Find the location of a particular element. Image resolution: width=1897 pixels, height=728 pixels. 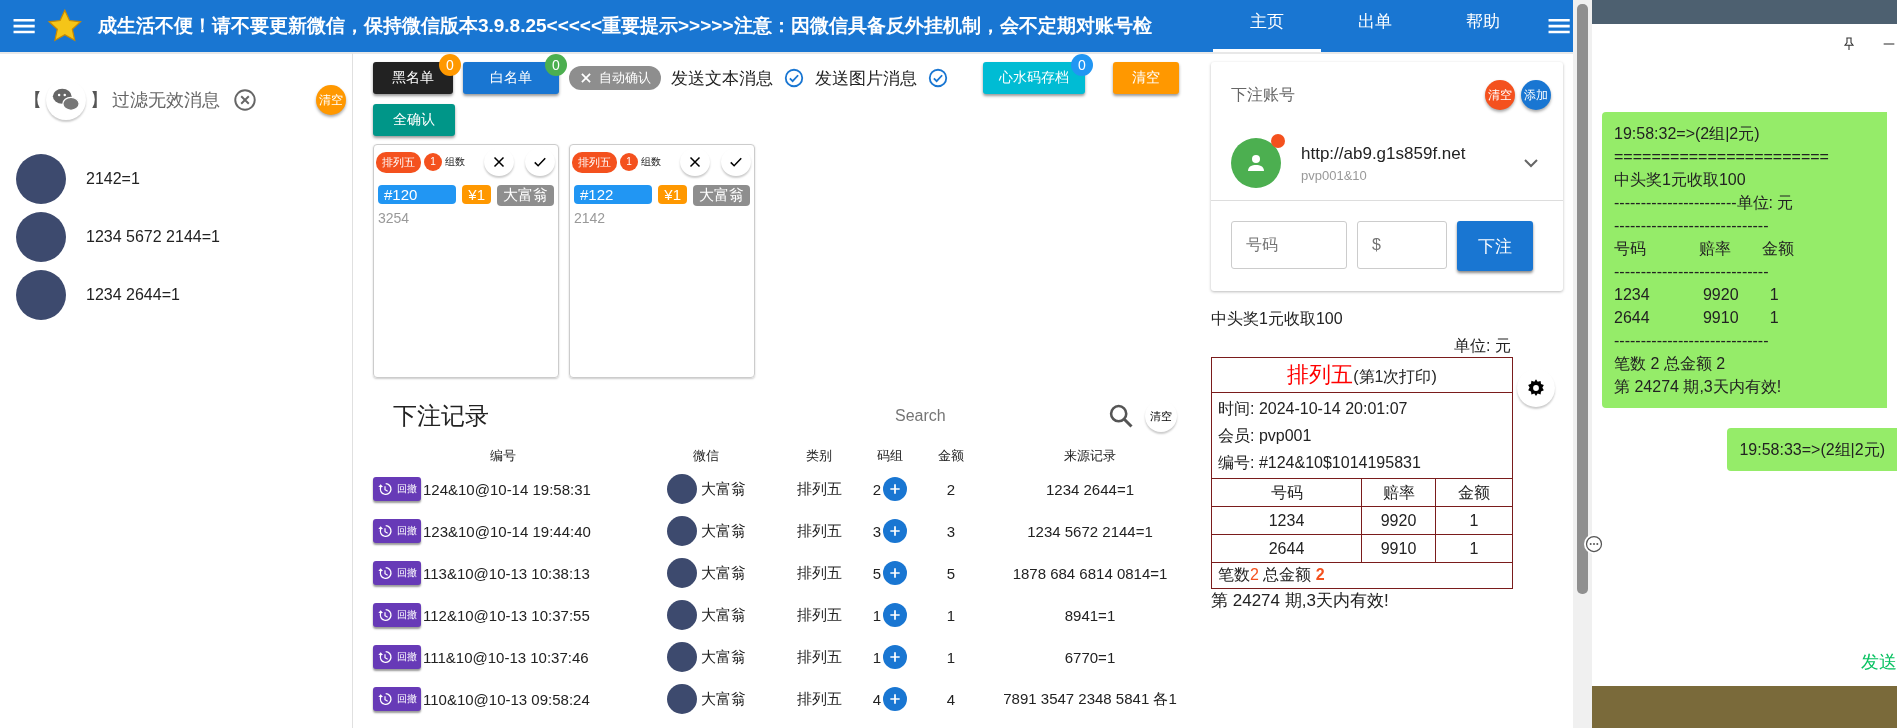

table-cell: 9910 is located at coordinates (1399, 549).